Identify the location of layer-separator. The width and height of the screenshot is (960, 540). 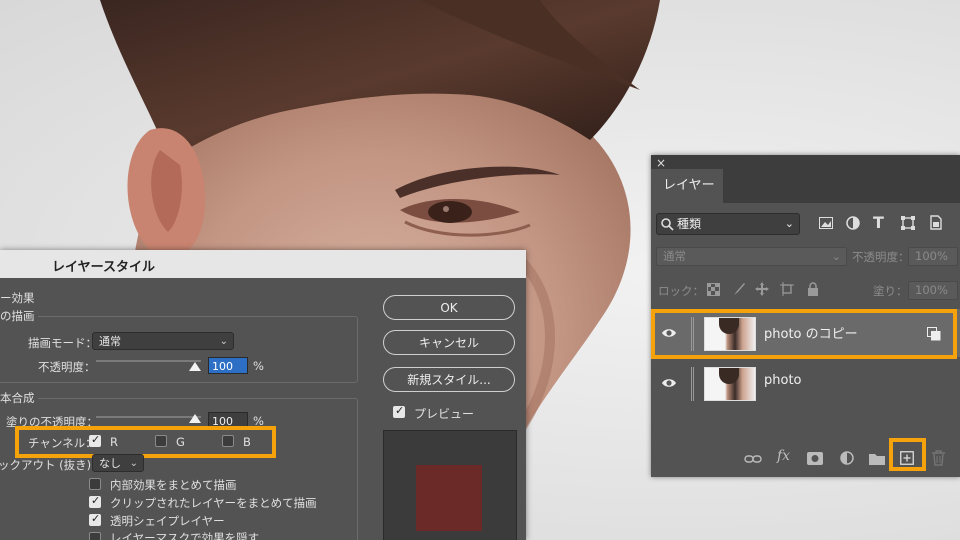
(692, 384).